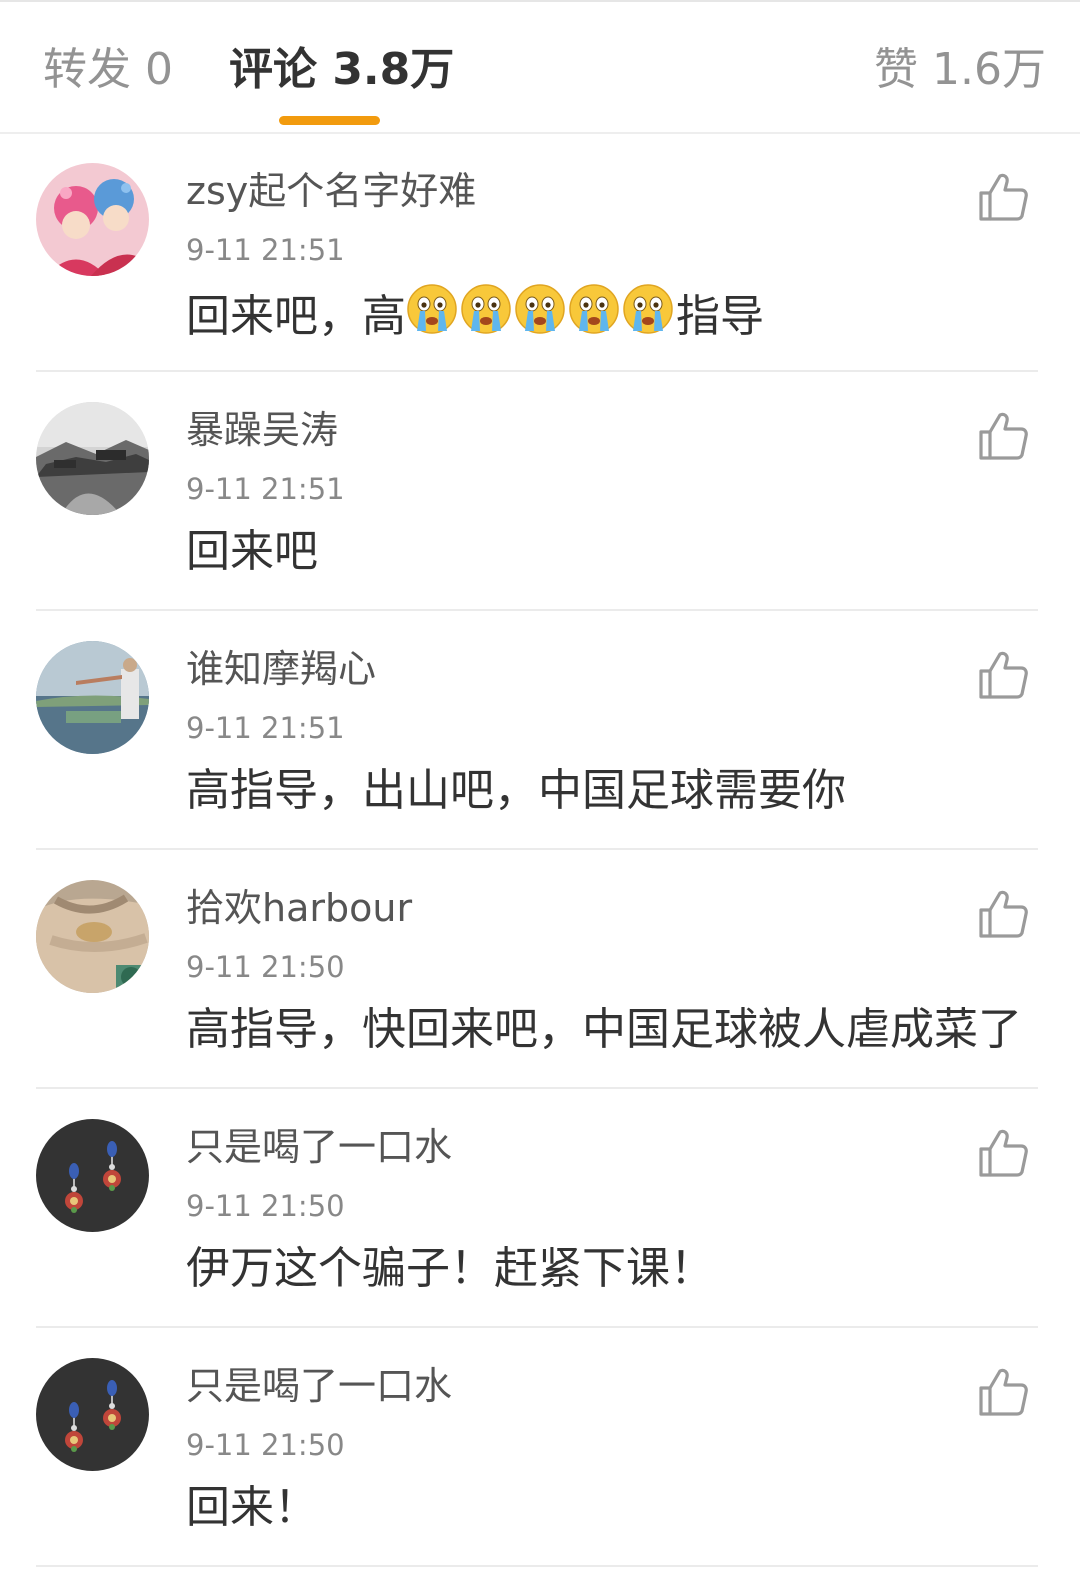 This screenshot has height=1577, width=1080. Describe the element at coordinates (720, 316) in the screenshot. I see `comment-text-after: 指导` at that location.